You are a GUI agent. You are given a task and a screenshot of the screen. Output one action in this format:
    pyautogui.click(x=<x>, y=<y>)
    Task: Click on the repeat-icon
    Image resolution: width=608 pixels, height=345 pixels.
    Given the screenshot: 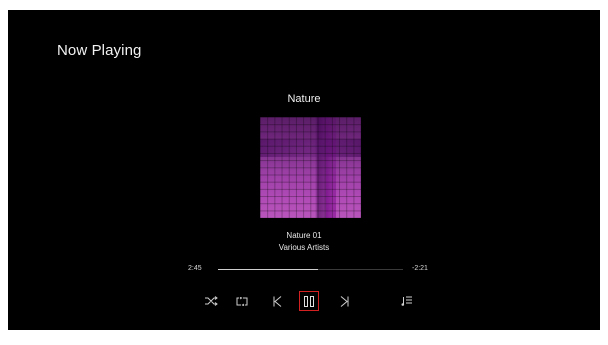 What is the action you would take?
    pyautogui.click(x=242, y=301)
    